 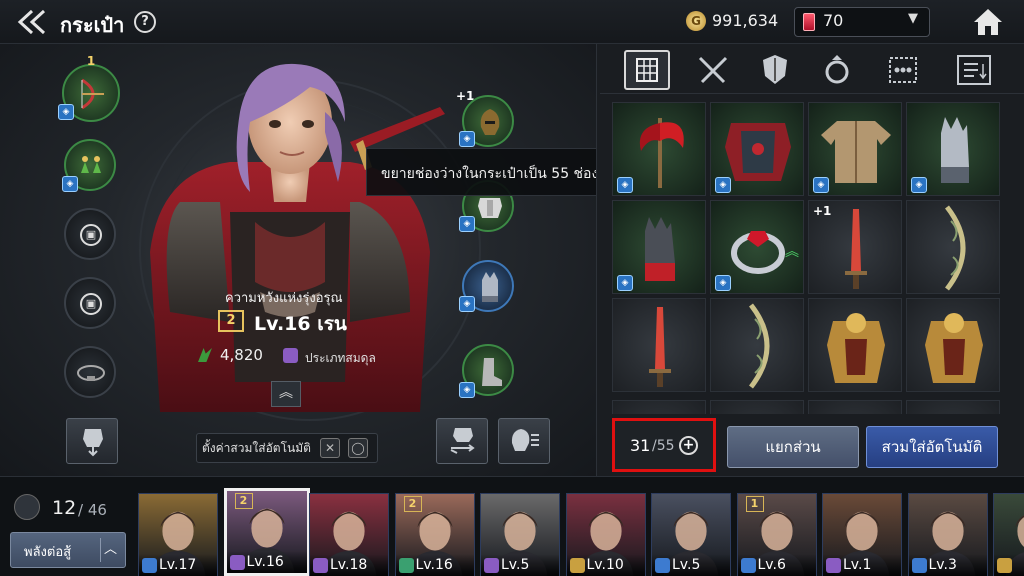 What do you see at coordinates (64, 508) in the screenshot?
I see `owned-heroes-count: 12` at bounding box center [64, 508].